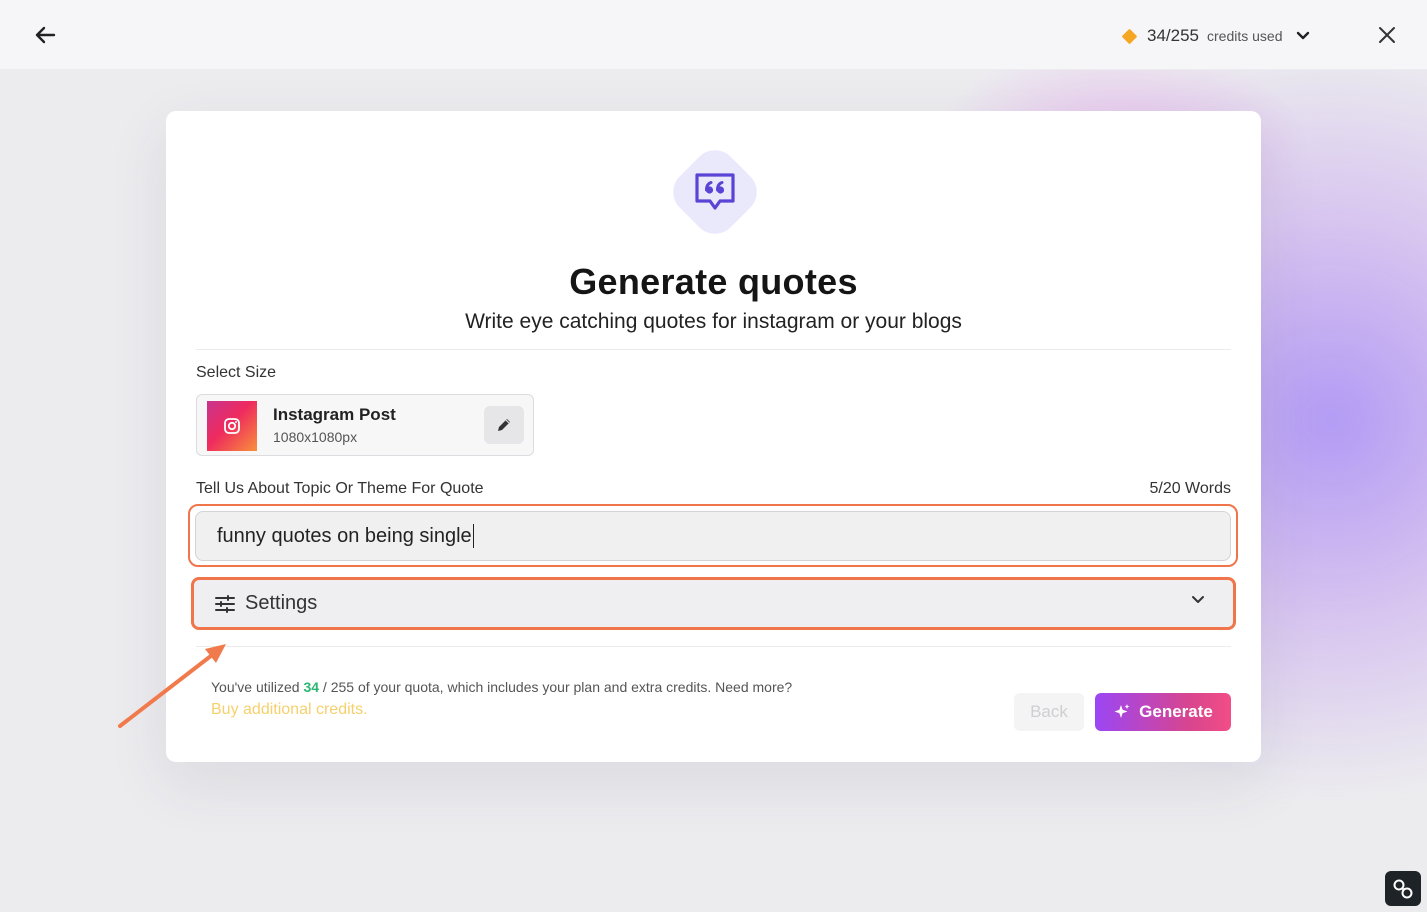 This screenshot has height=912, width=1427. Describe the element at coordinates (713, 281) in the screenshot. I see `dialog-title: Generate quotes` at that location.